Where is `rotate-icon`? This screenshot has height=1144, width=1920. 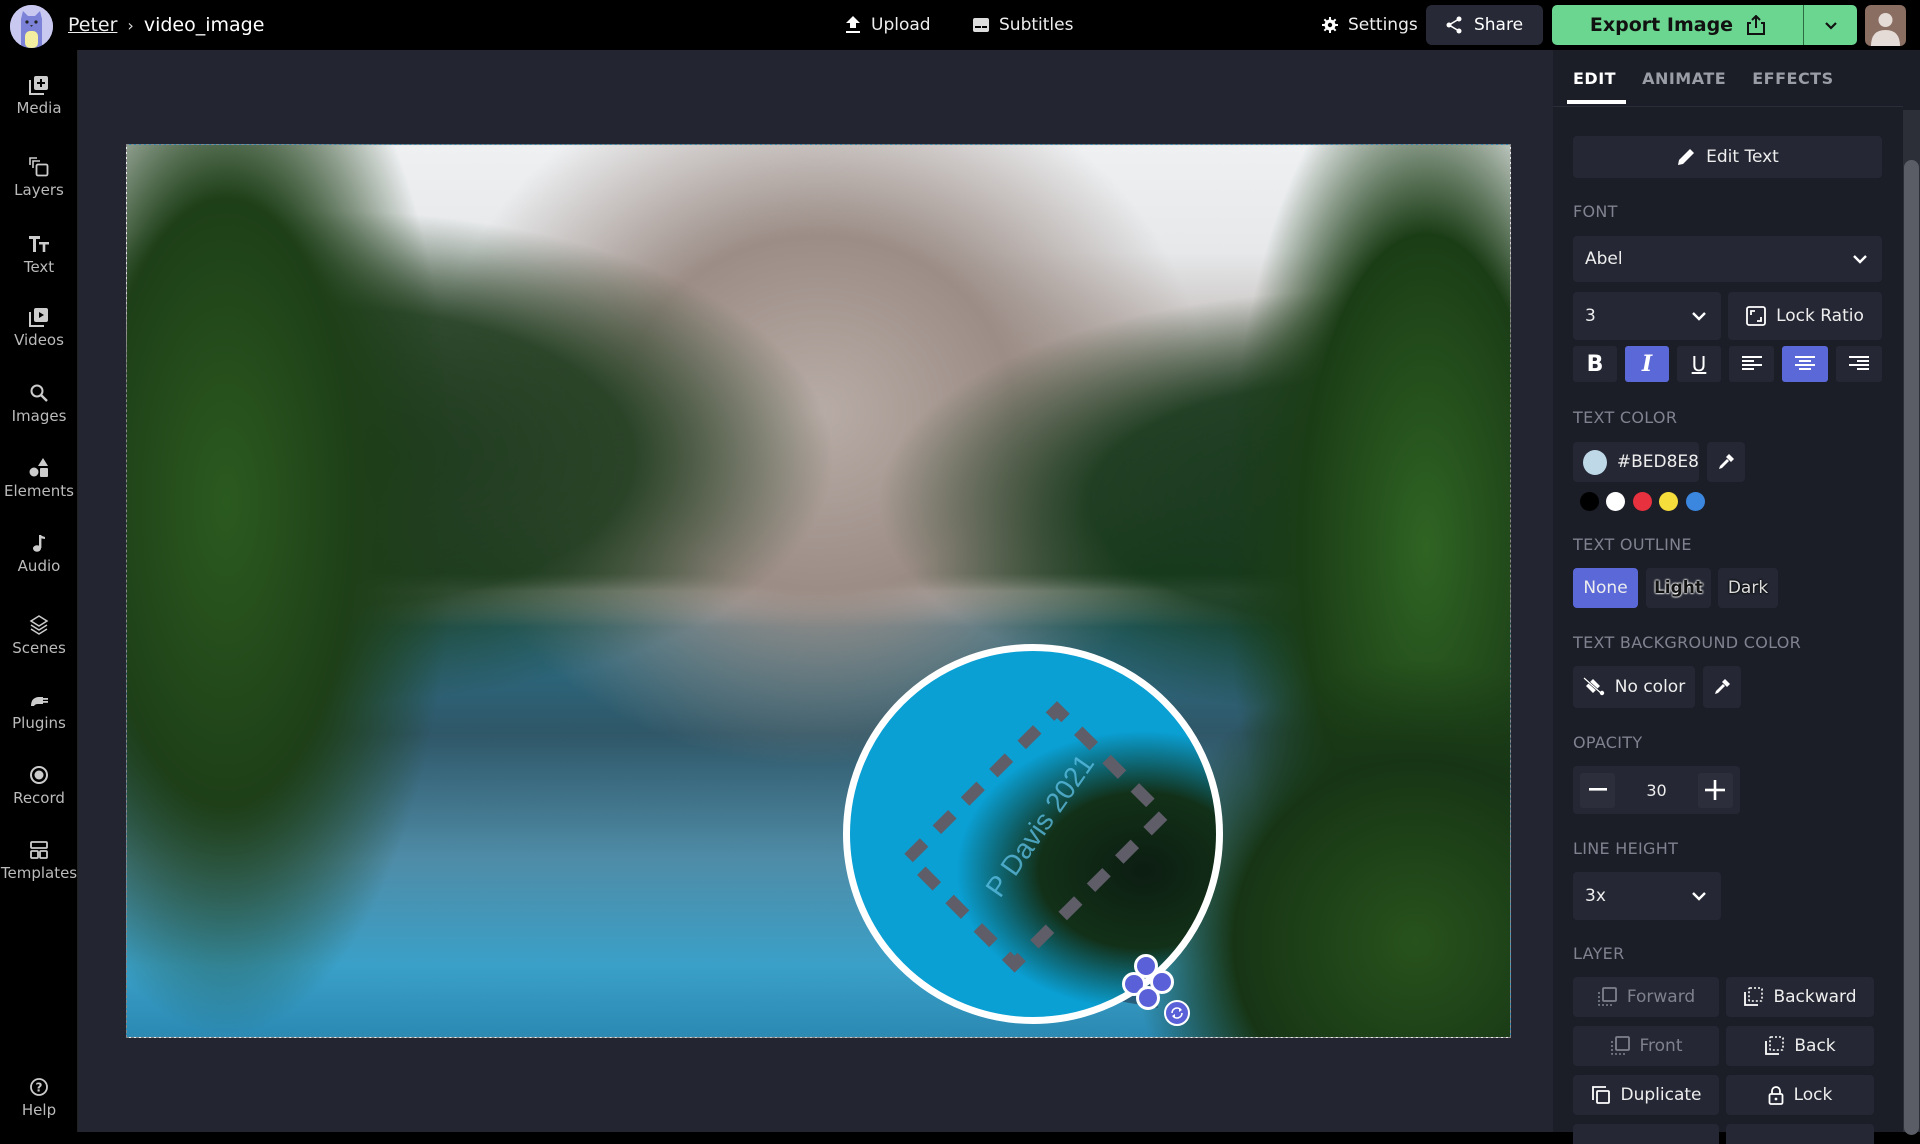 rotate-icon is located at coordinates (1177, 1013).